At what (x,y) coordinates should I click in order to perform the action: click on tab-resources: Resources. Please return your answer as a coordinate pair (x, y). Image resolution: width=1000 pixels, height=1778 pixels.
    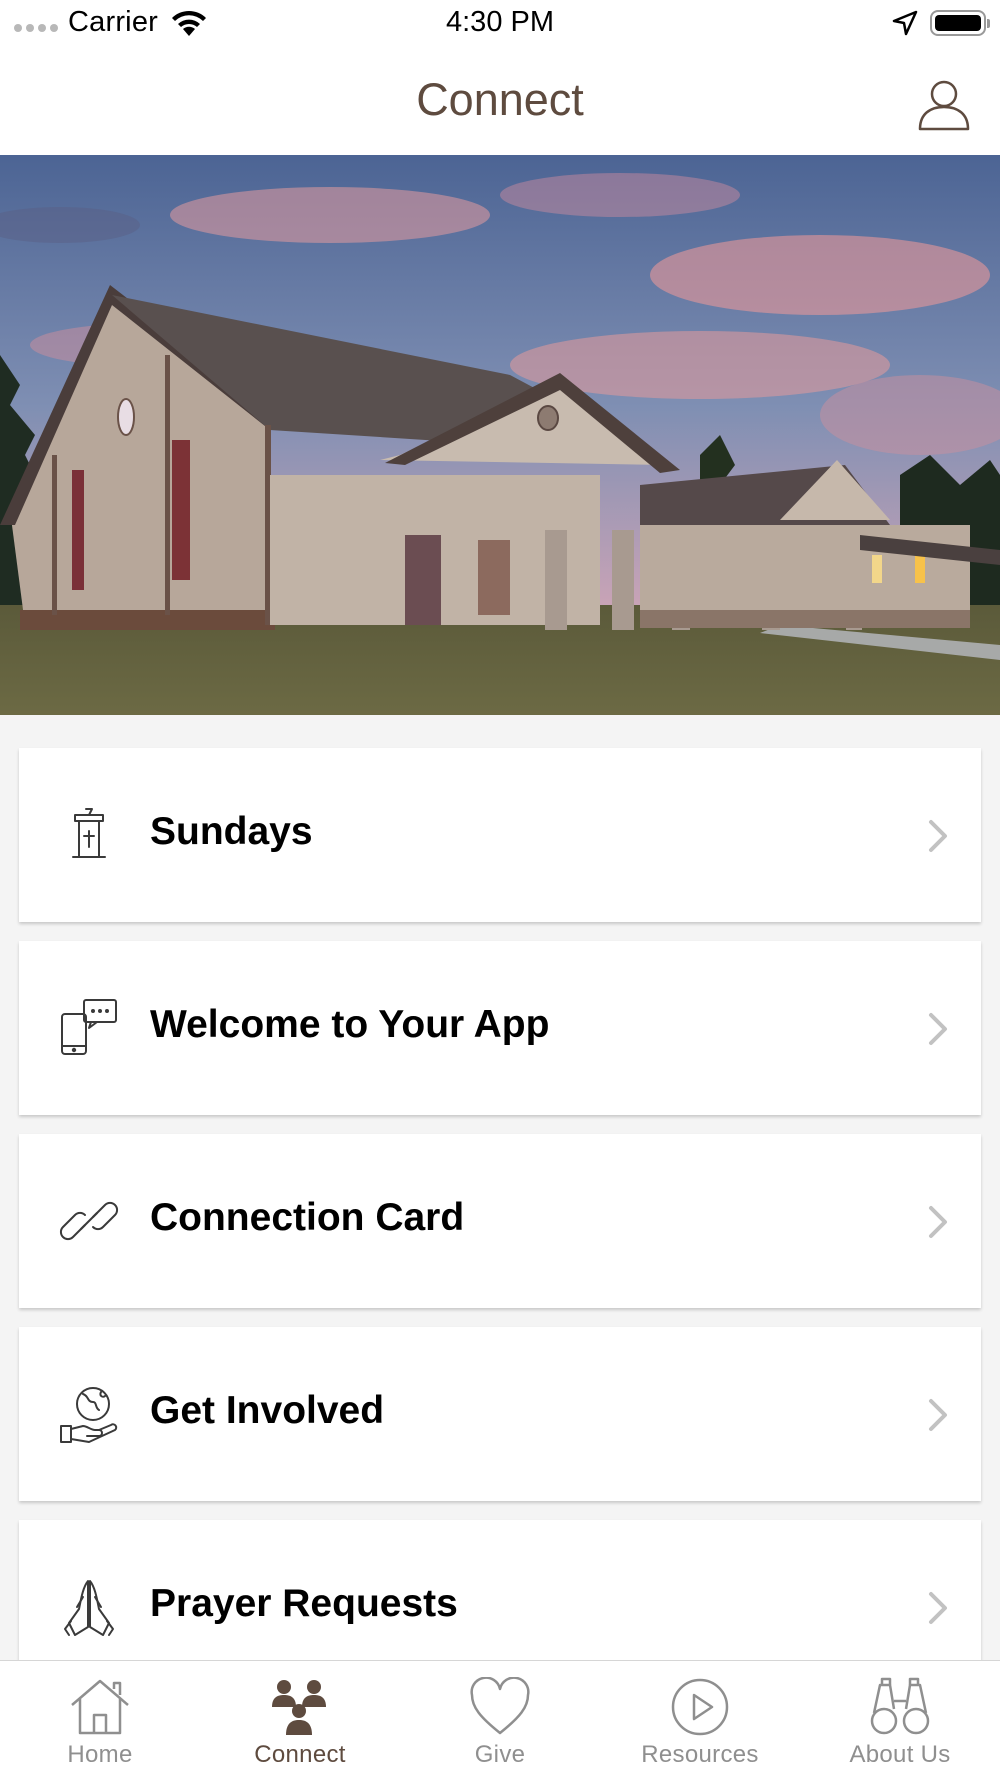
    Looking at the image, I should click on (700, 1719).